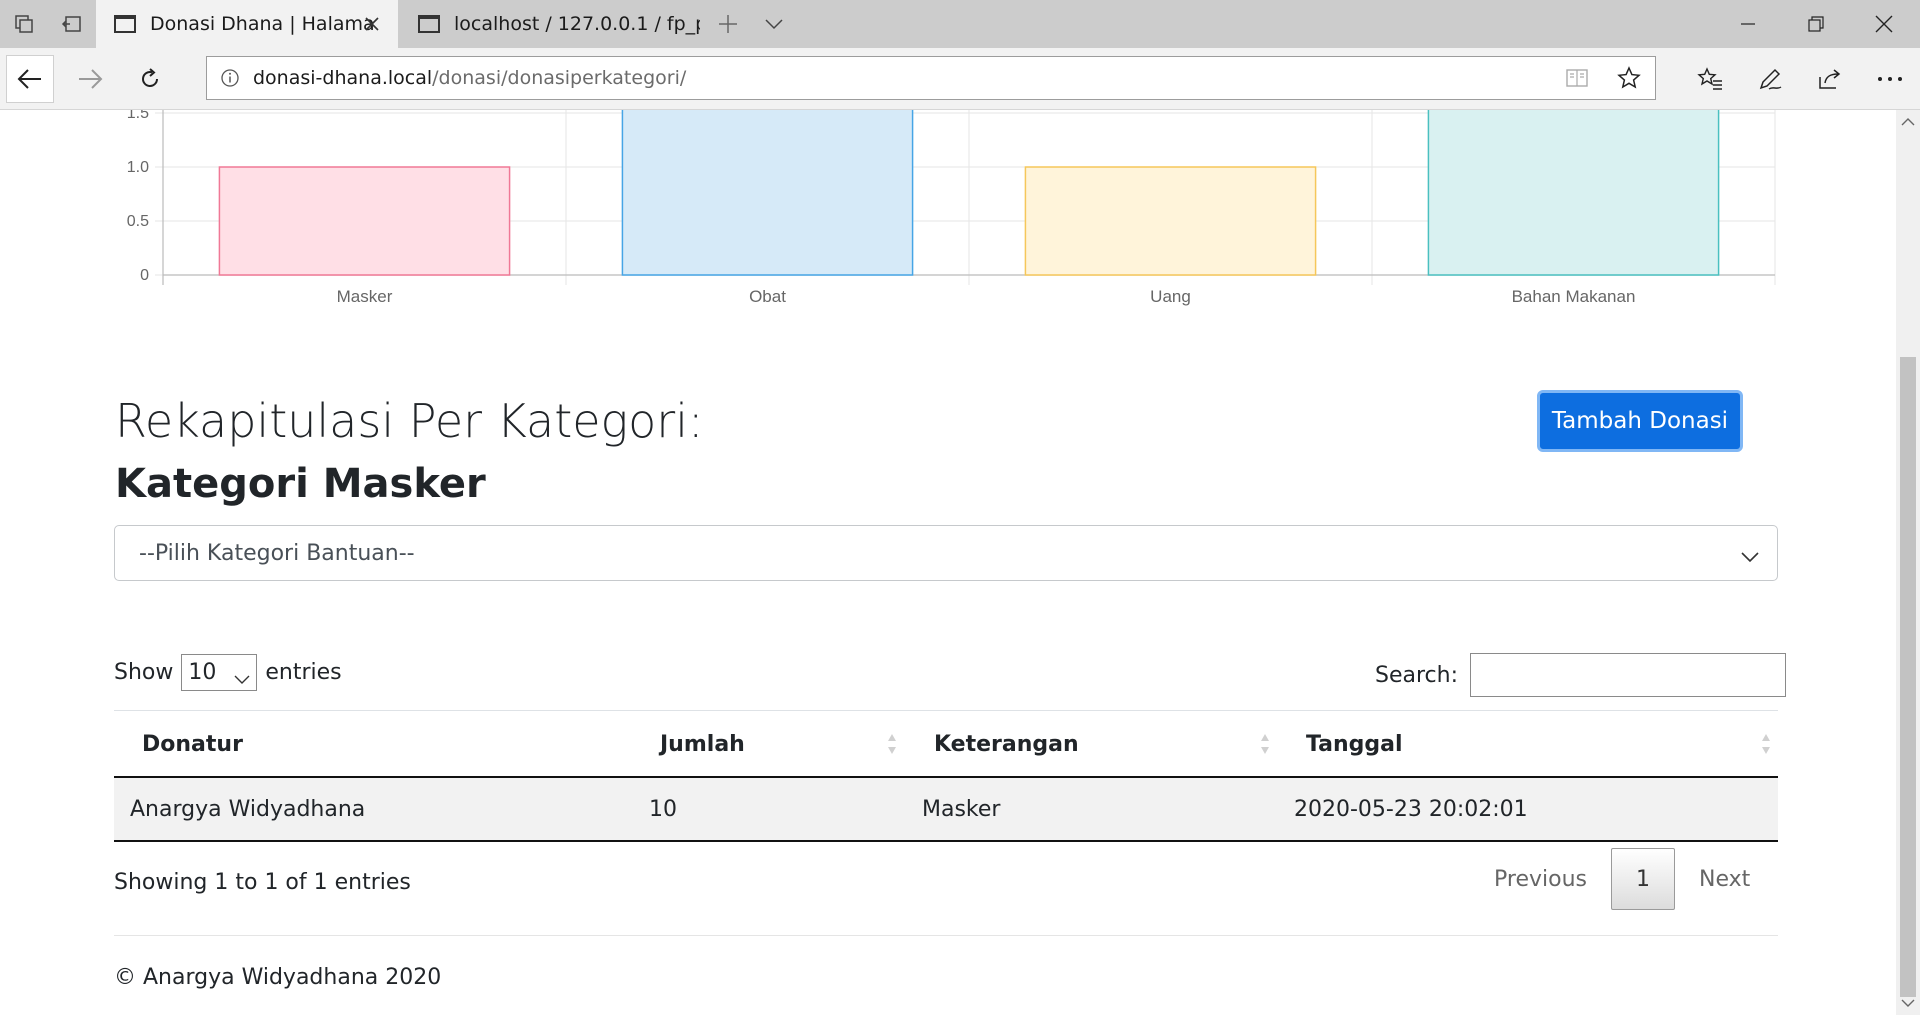  I want to click on bar-obat, so click(767, 193).